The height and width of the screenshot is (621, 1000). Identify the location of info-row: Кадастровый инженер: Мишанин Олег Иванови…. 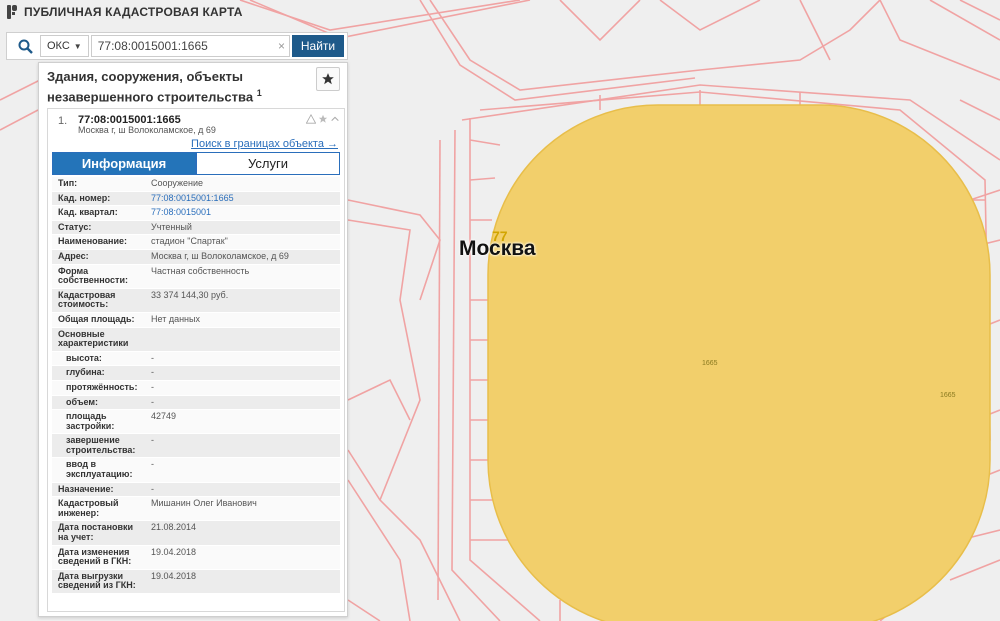
(196, 509).